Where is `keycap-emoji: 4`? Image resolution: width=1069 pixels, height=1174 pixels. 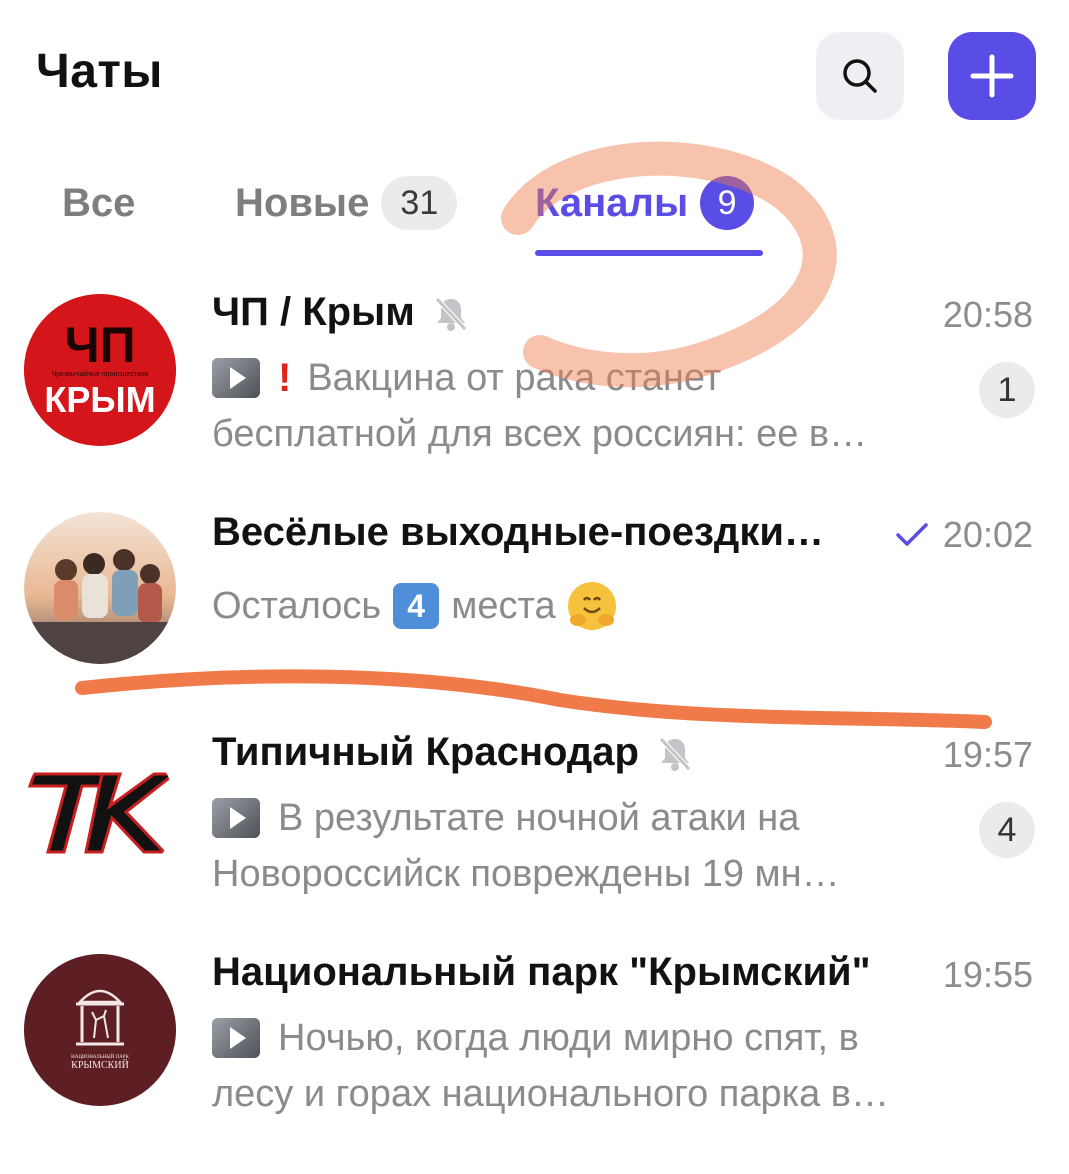
keycap-emoji: 4 is located at coordinates (416, 606).